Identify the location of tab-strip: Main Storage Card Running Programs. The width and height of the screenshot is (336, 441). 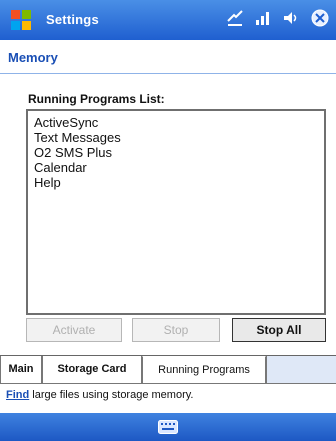
(168, 369).